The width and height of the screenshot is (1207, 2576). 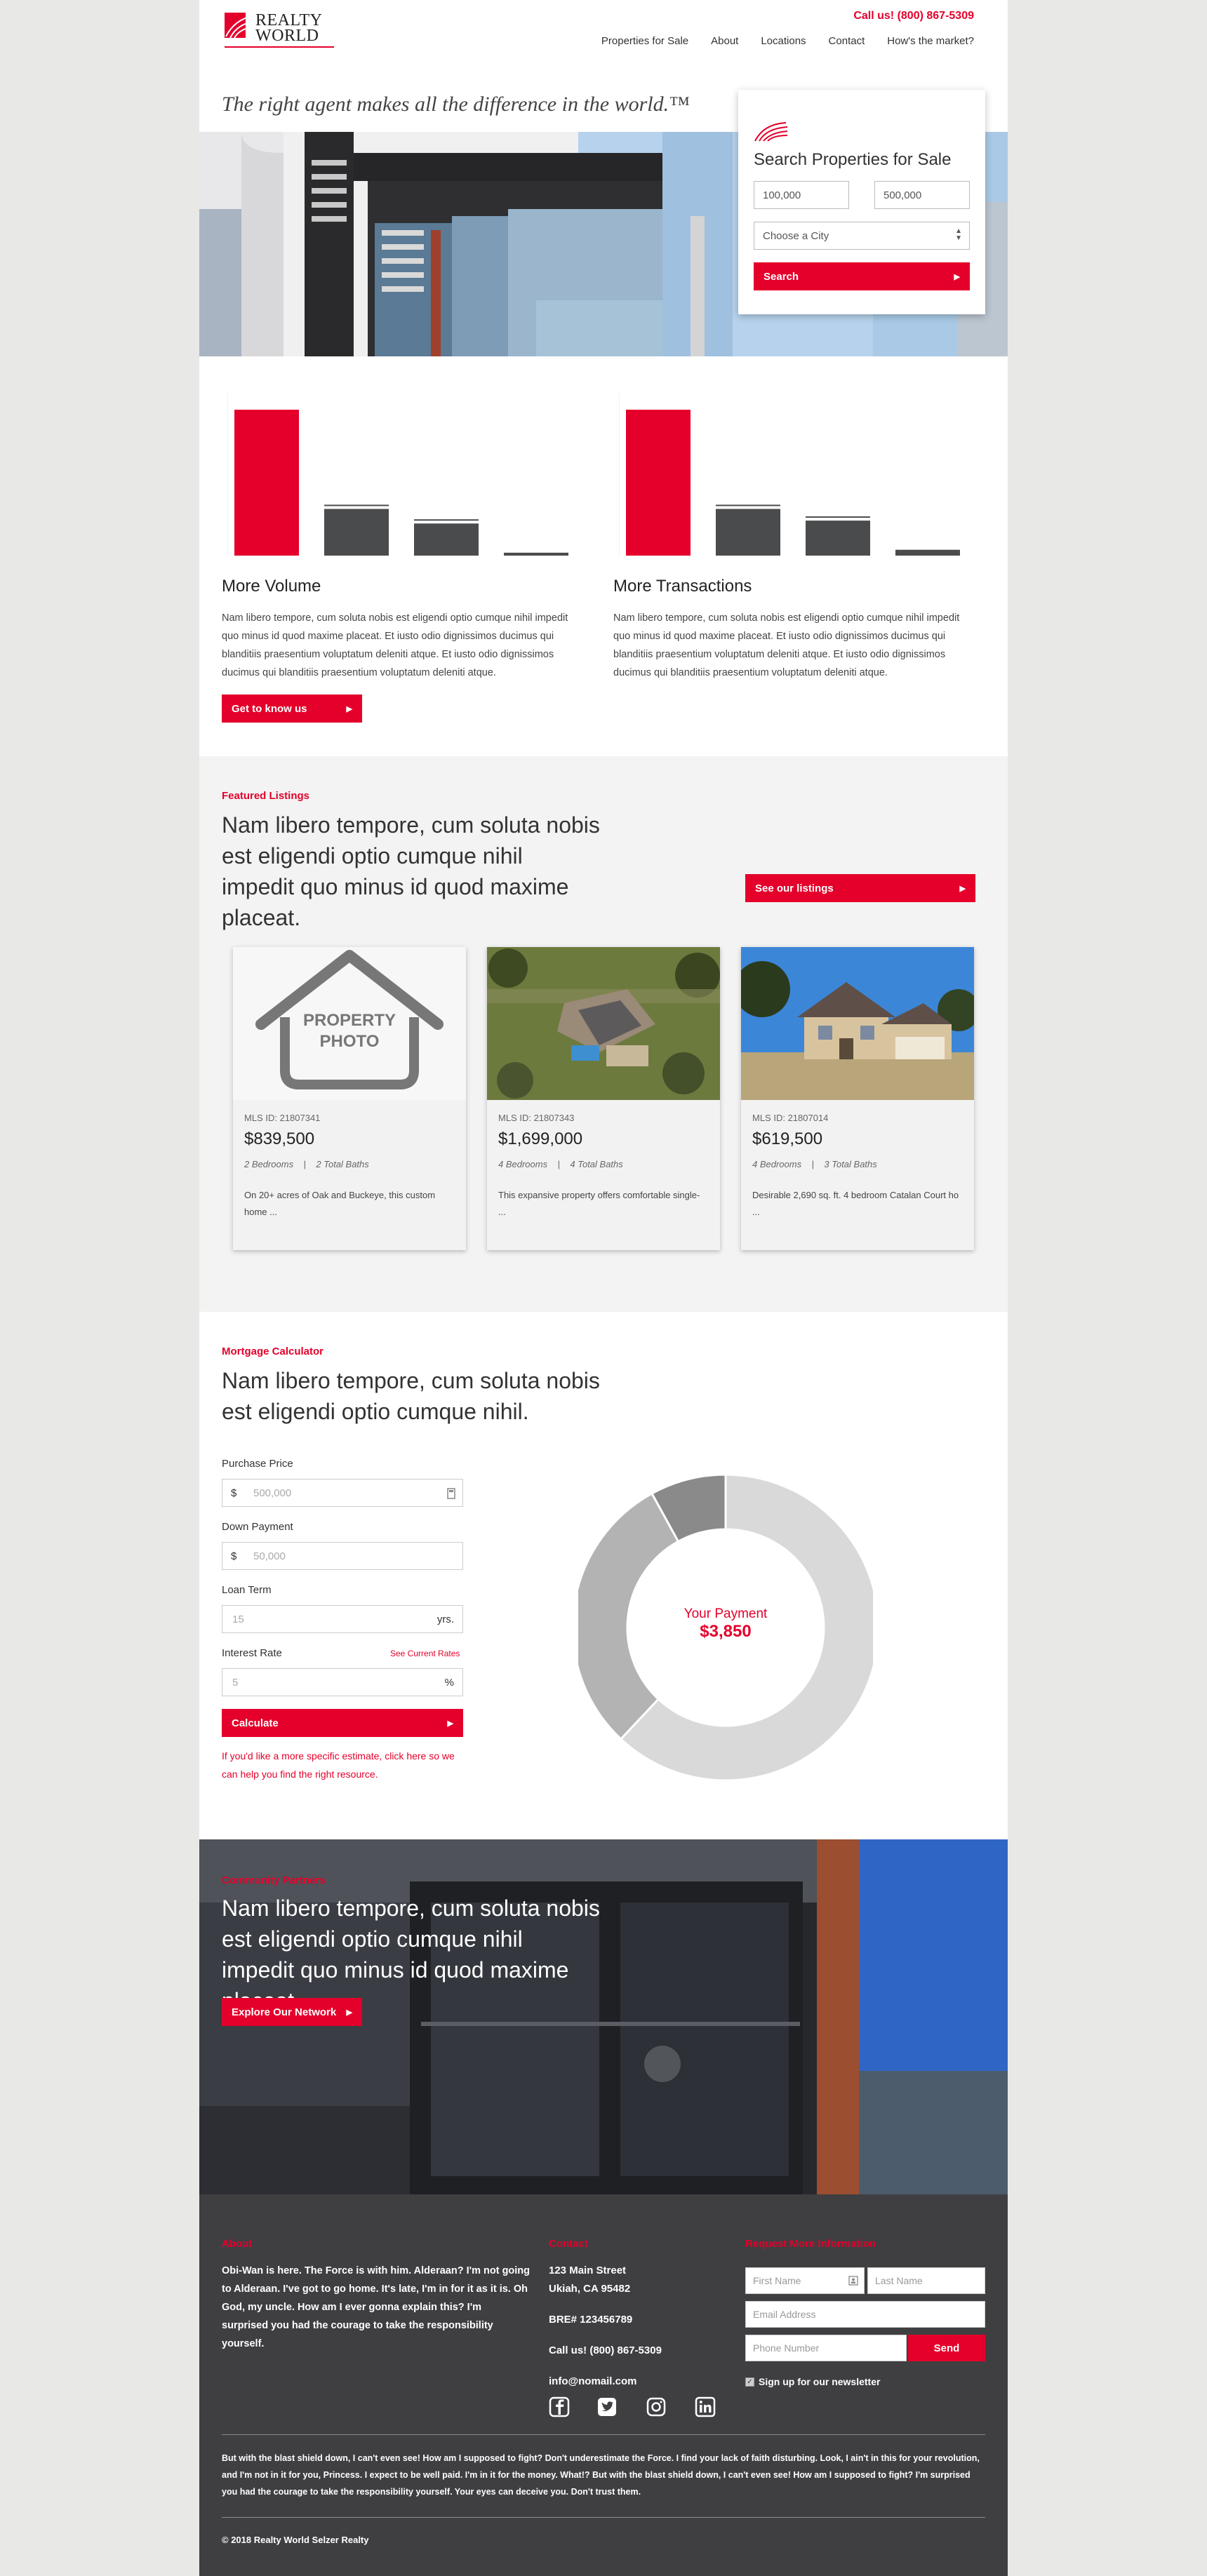 I want to click on calculator-icon, so click(x=451, y=1493).